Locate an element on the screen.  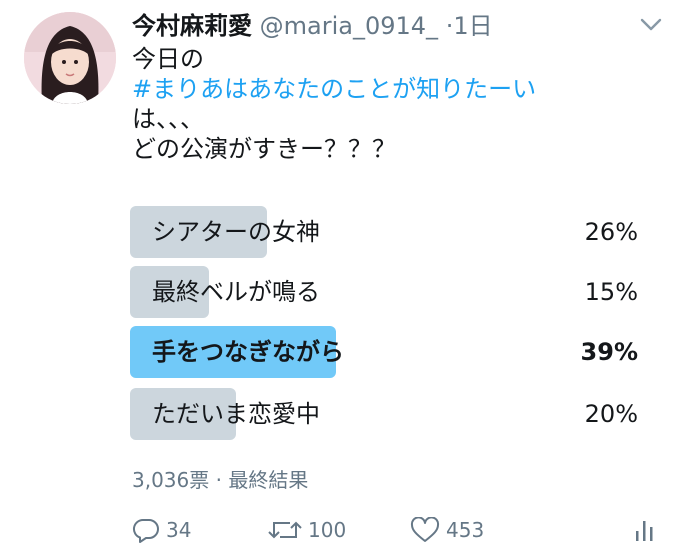
poll-option: 手をつなぎながら 39% is located at coordinates (385, 352).